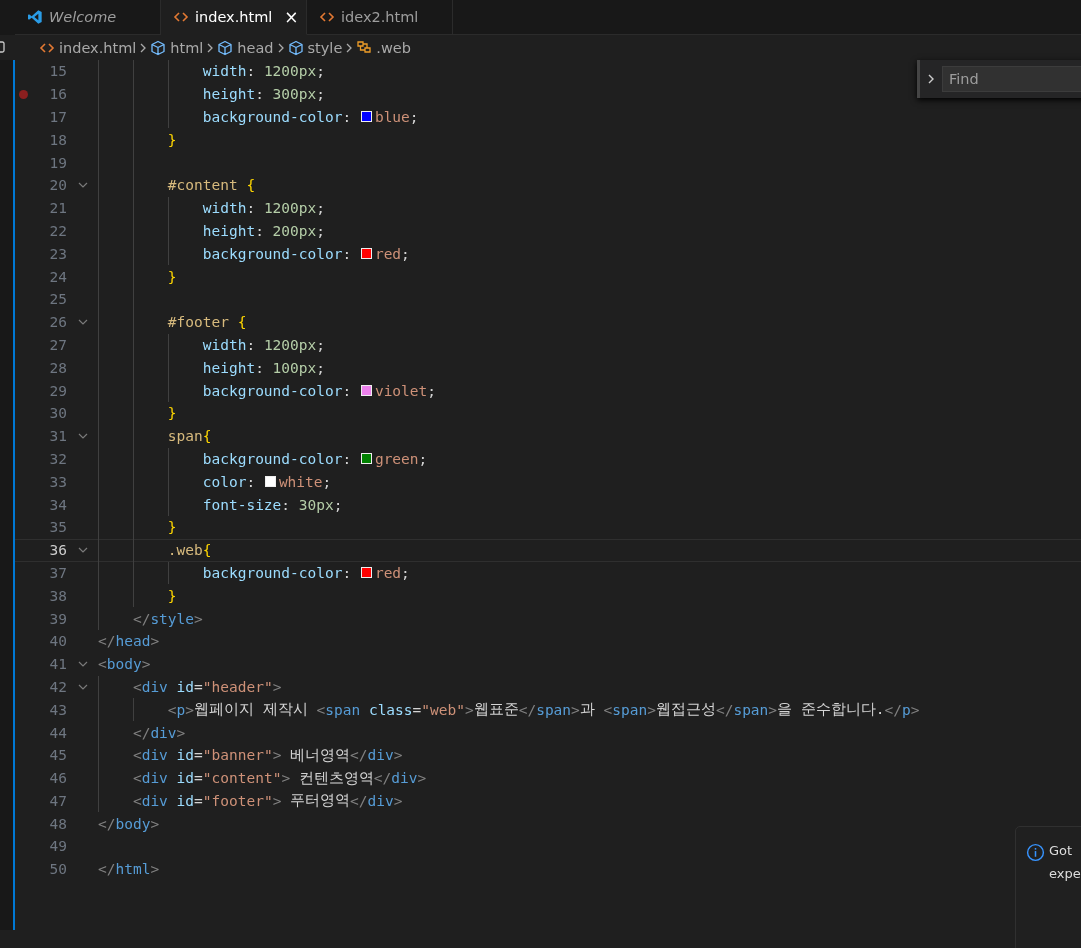 The width and height of the screenshot is (1081, 948). I want to click on number-value: 300px, so click(294, 94).